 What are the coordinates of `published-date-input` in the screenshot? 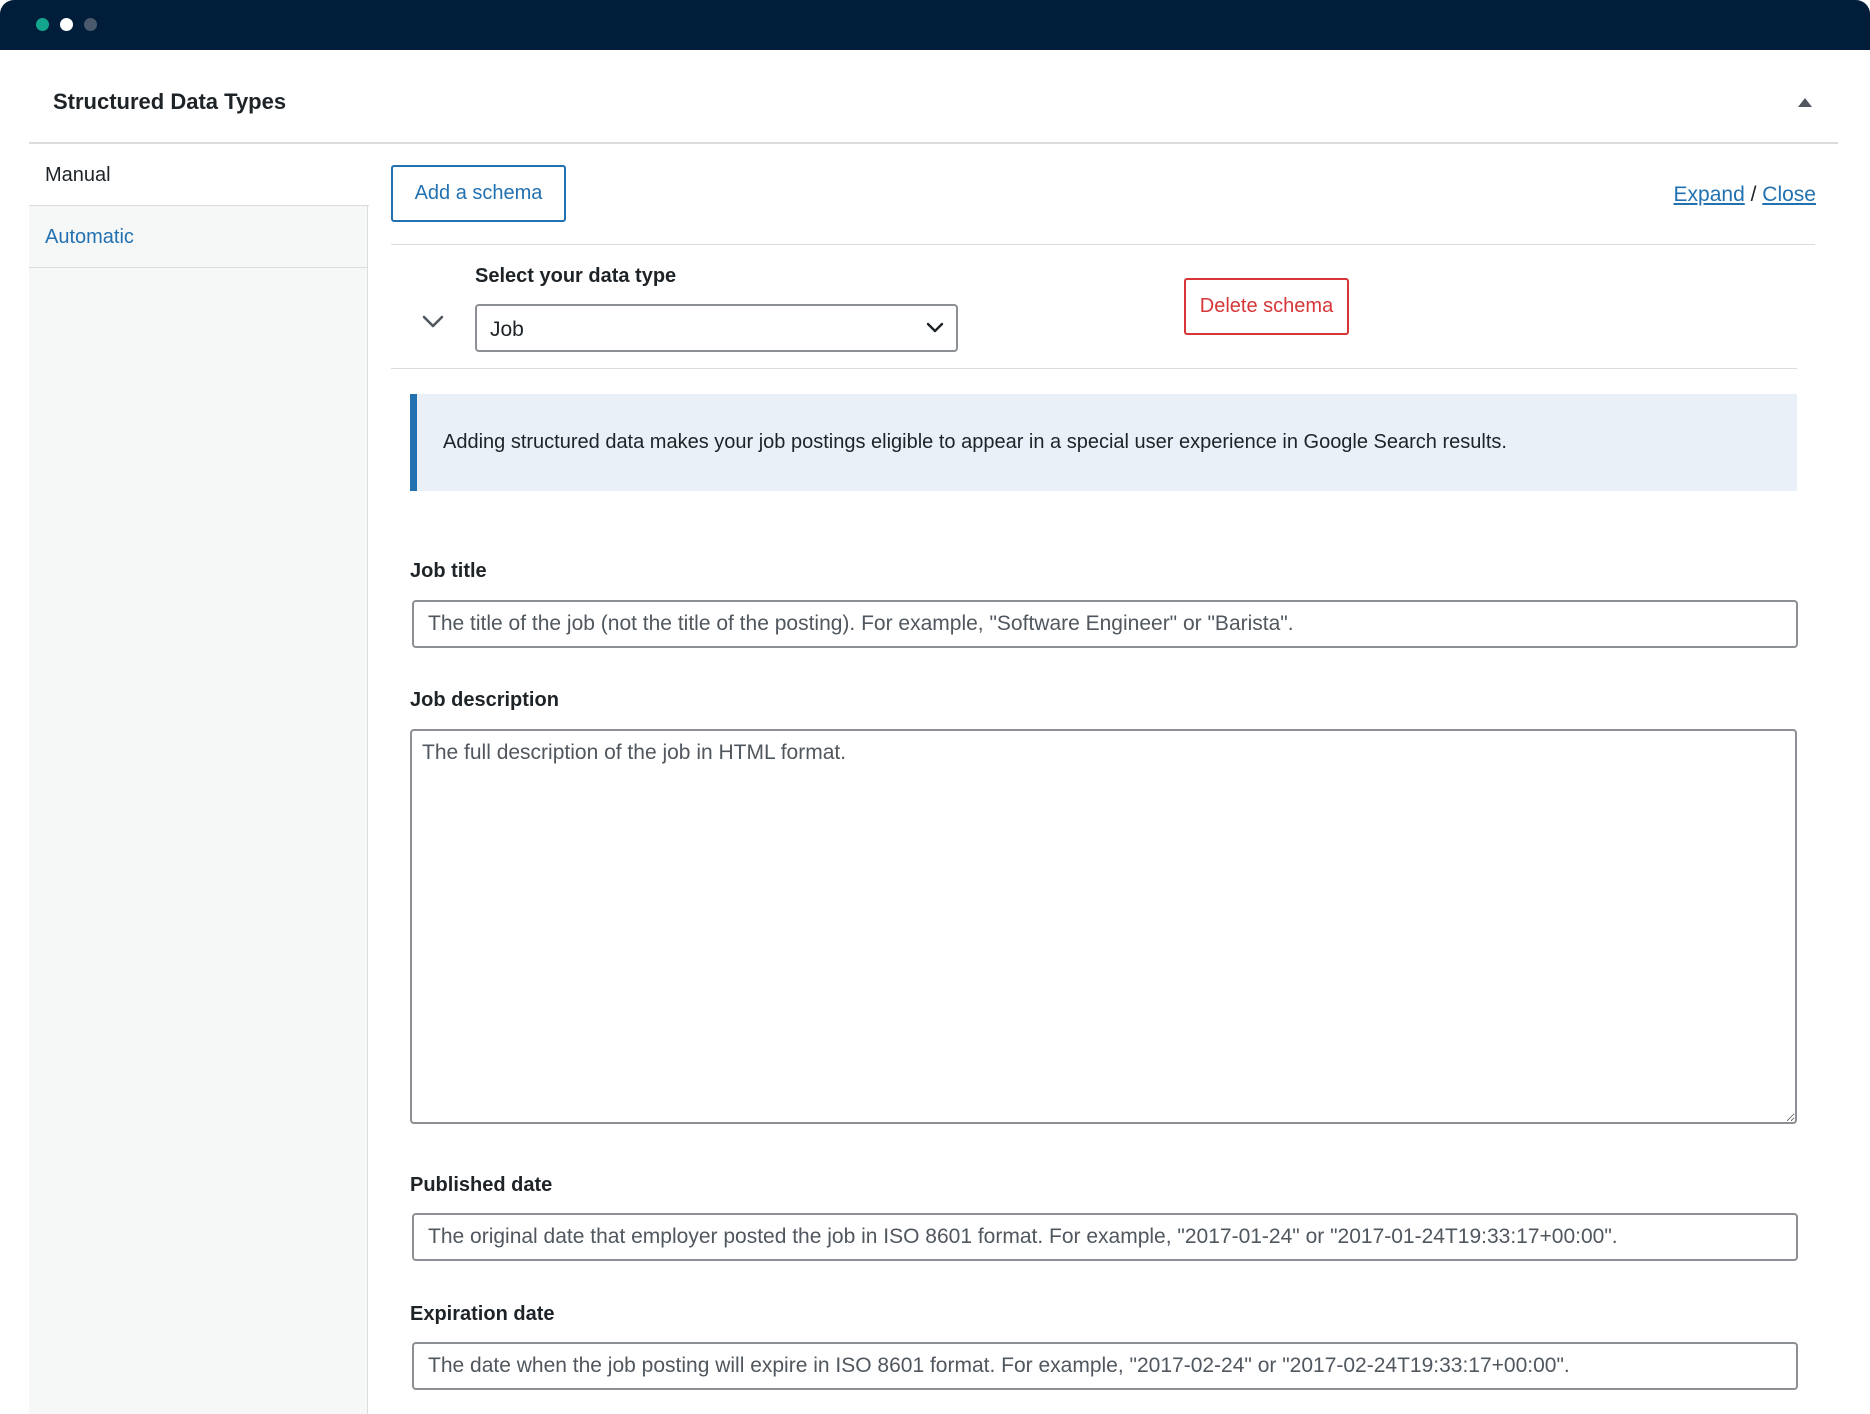 It's located at (1105, 1237).